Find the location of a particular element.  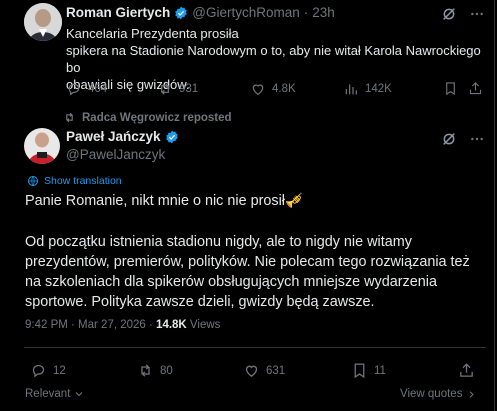

author-name: Roman Giertych is located at coordinates (118, 12).